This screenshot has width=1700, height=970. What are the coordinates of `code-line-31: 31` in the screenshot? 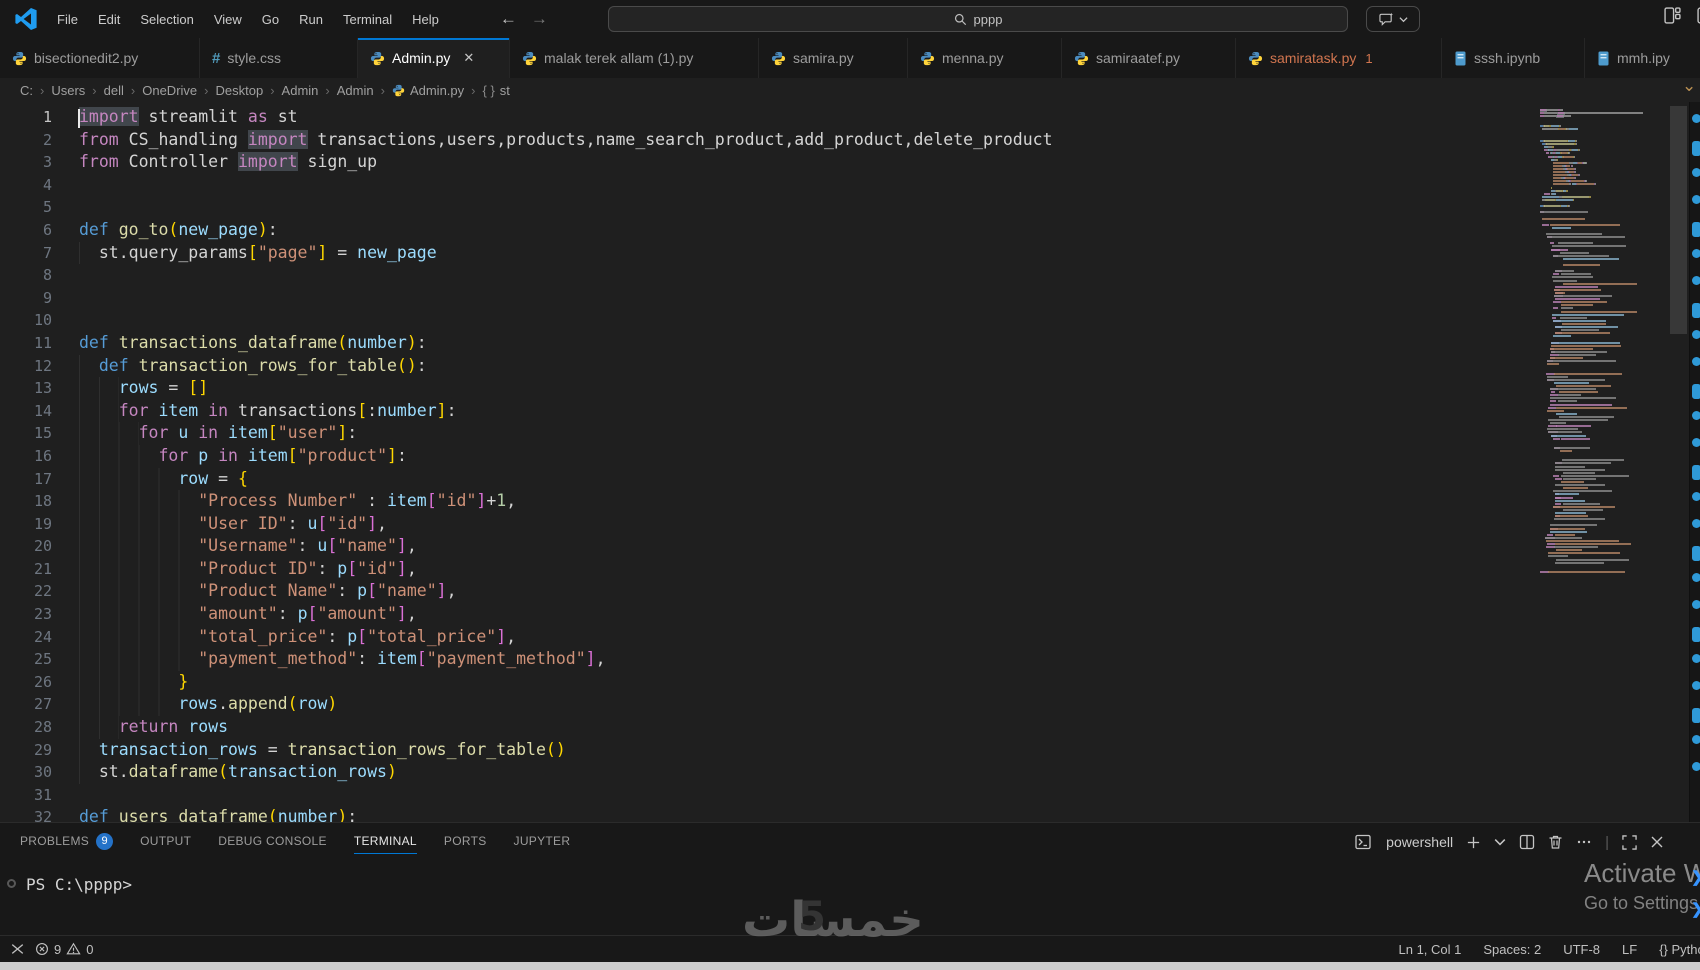 It's located at (770, 795).